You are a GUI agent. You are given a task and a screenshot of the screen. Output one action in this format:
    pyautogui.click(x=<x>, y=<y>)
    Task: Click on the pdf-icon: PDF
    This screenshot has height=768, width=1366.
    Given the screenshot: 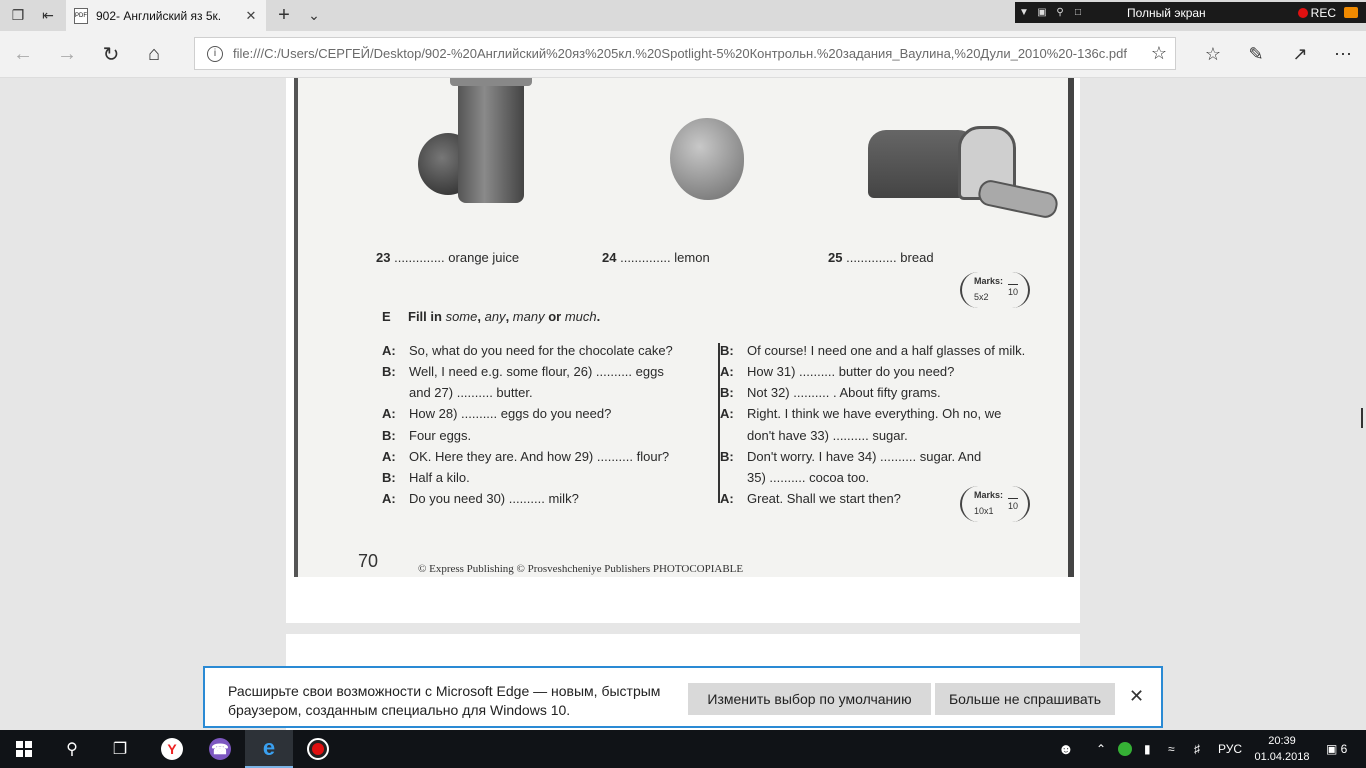 What is the action you would take?
    pyautogui.click(x=81, y=15)
    